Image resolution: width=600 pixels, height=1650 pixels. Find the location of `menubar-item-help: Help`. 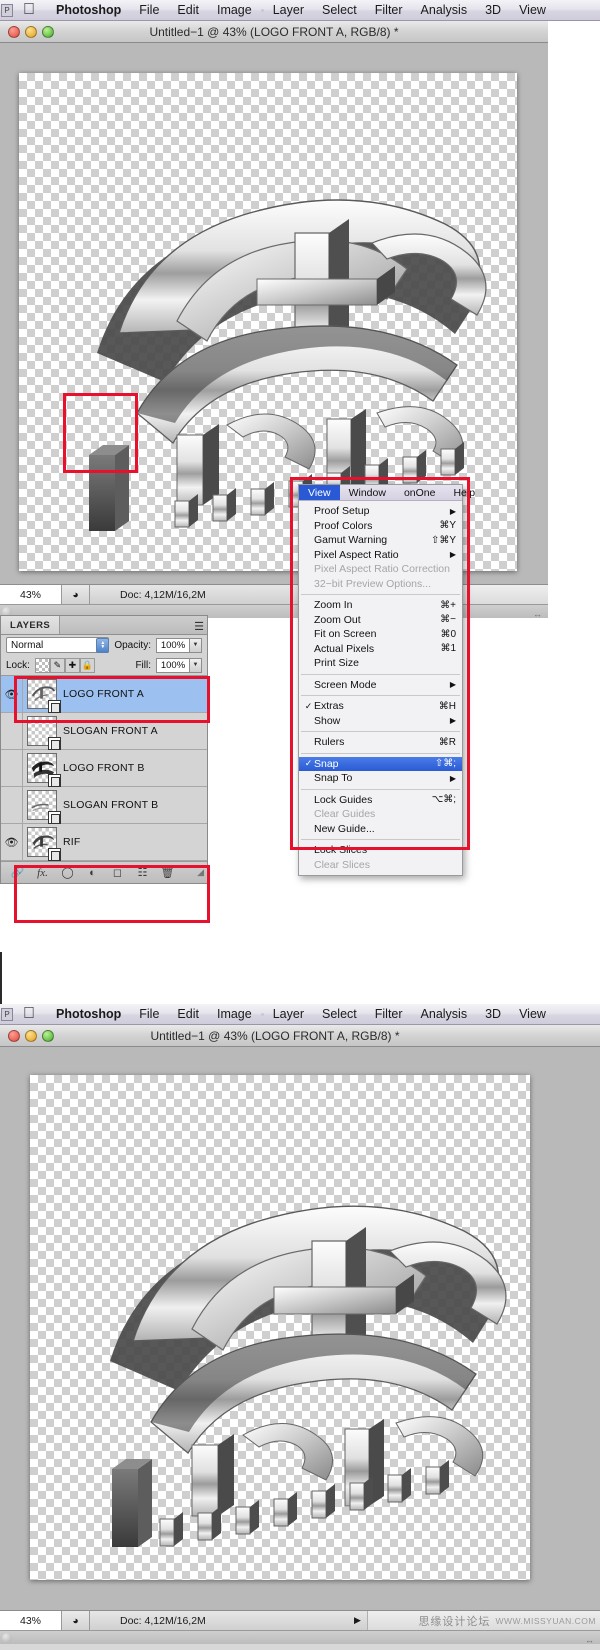

menubar-item-help: Help is located at coordinates (464, 492).